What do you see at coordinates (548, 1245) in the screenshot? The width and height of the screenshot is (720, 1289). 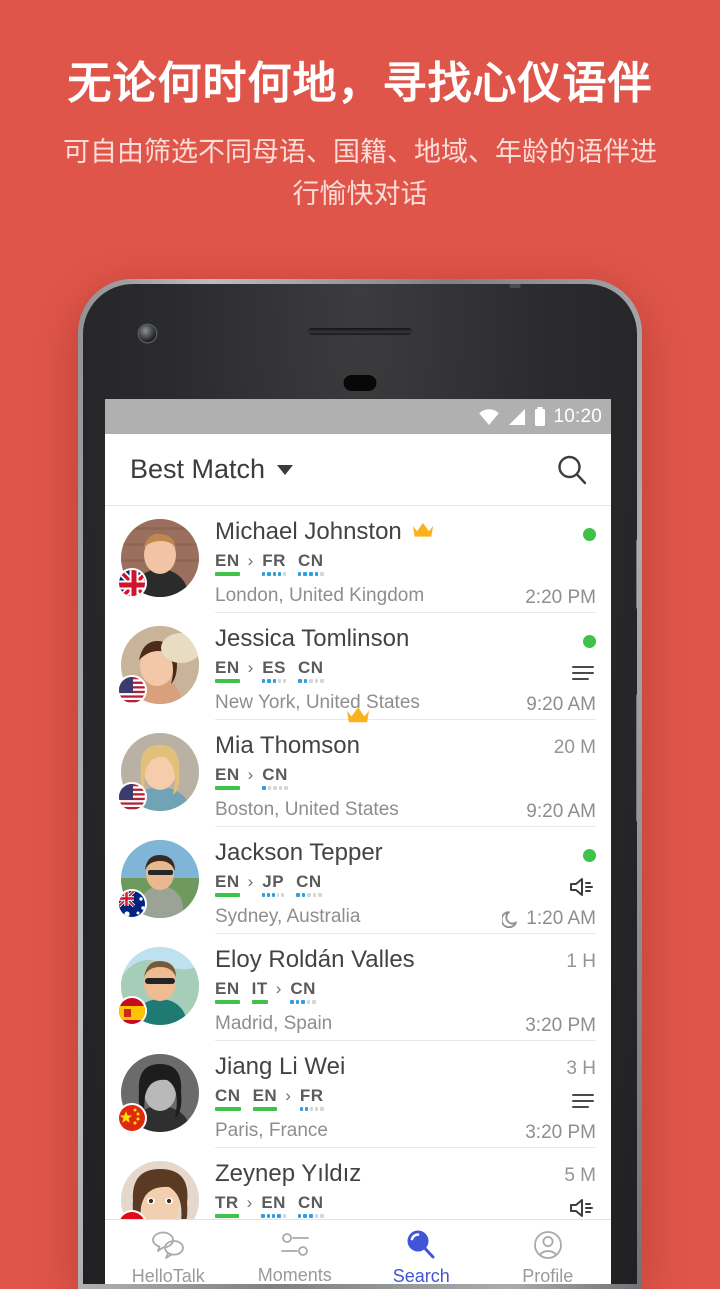 I see `person-icon` at bounding box center [548, 1245].